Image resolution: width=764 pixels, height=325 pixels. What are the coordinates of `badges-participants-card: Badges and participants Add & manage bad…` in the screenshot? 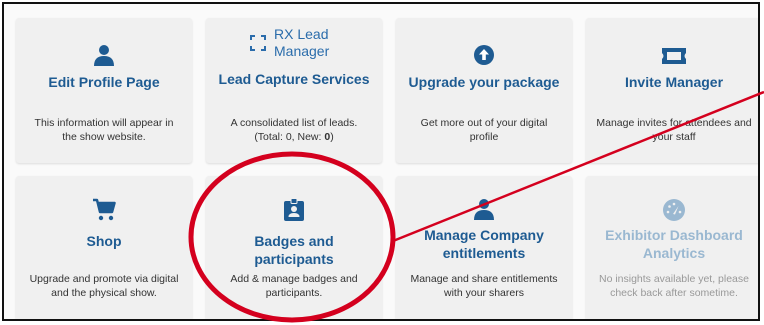 It's located at (294, 247).